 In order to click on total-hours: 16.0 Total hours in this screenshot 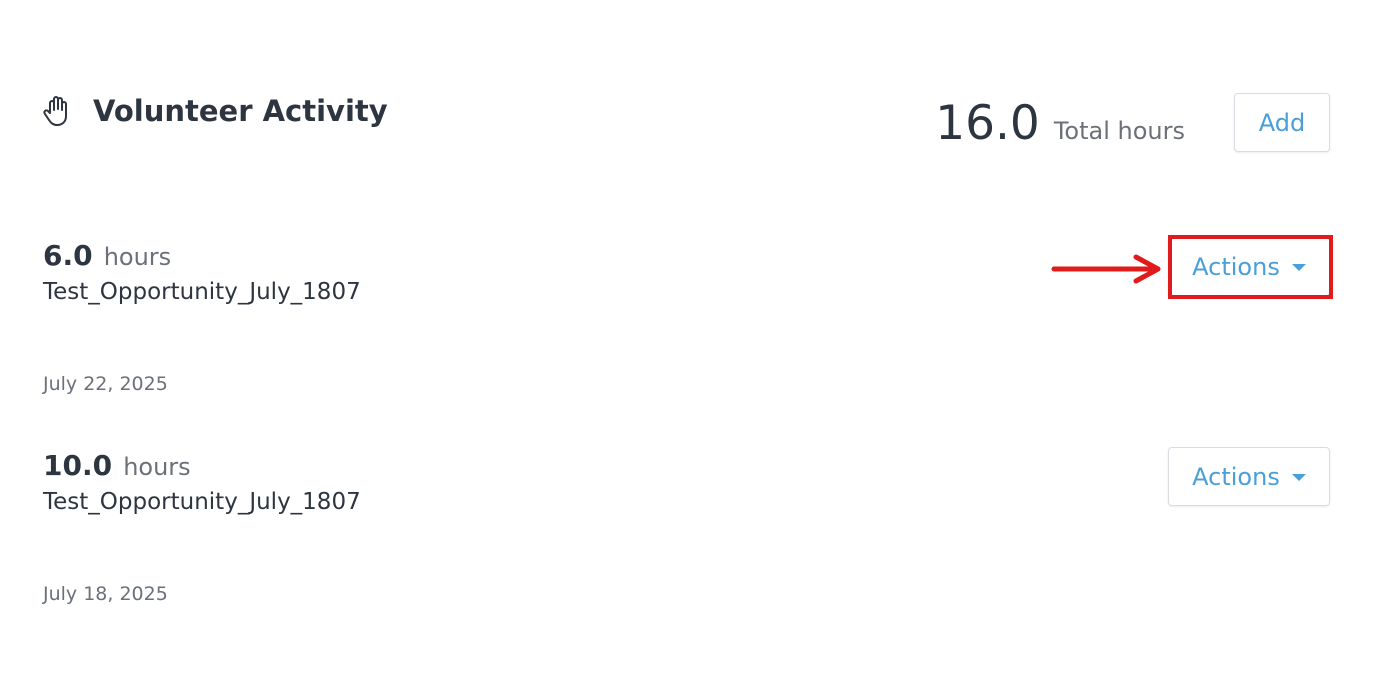, I will do `click(1060, 124)`.